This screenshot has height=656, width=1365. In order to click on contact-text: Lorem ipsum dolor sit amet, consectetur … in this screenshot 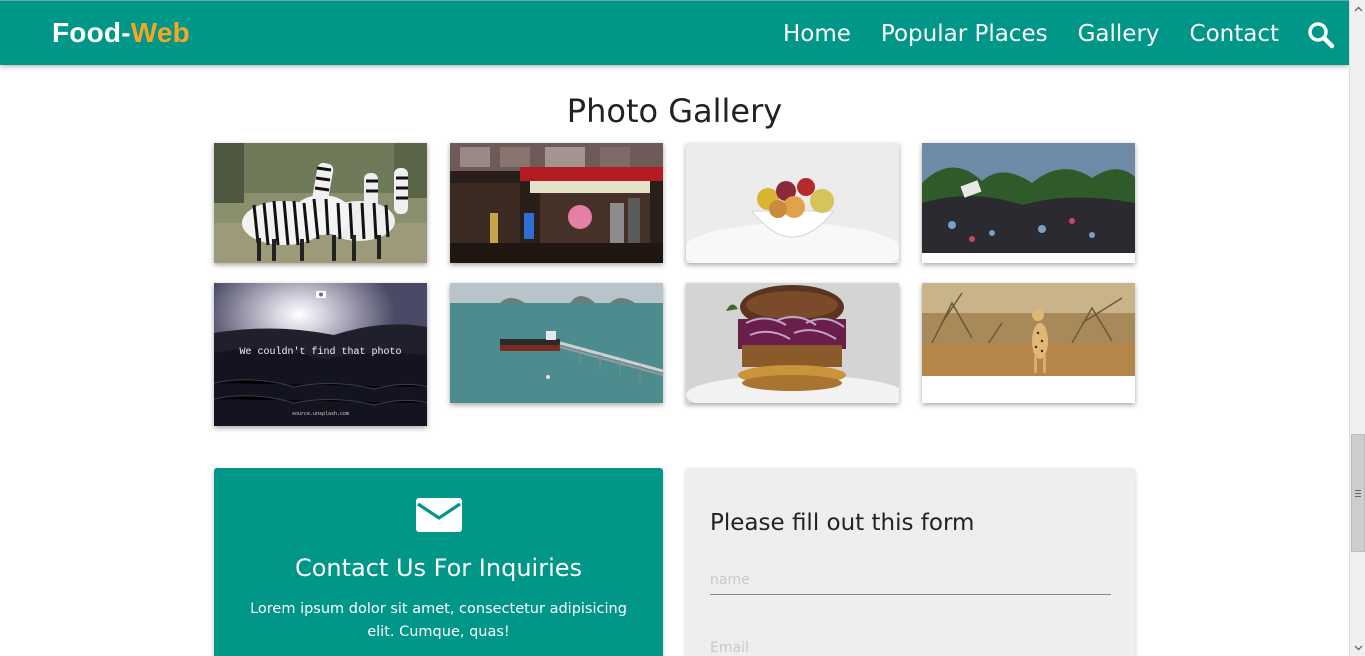, I will do `click(438, 620)`.